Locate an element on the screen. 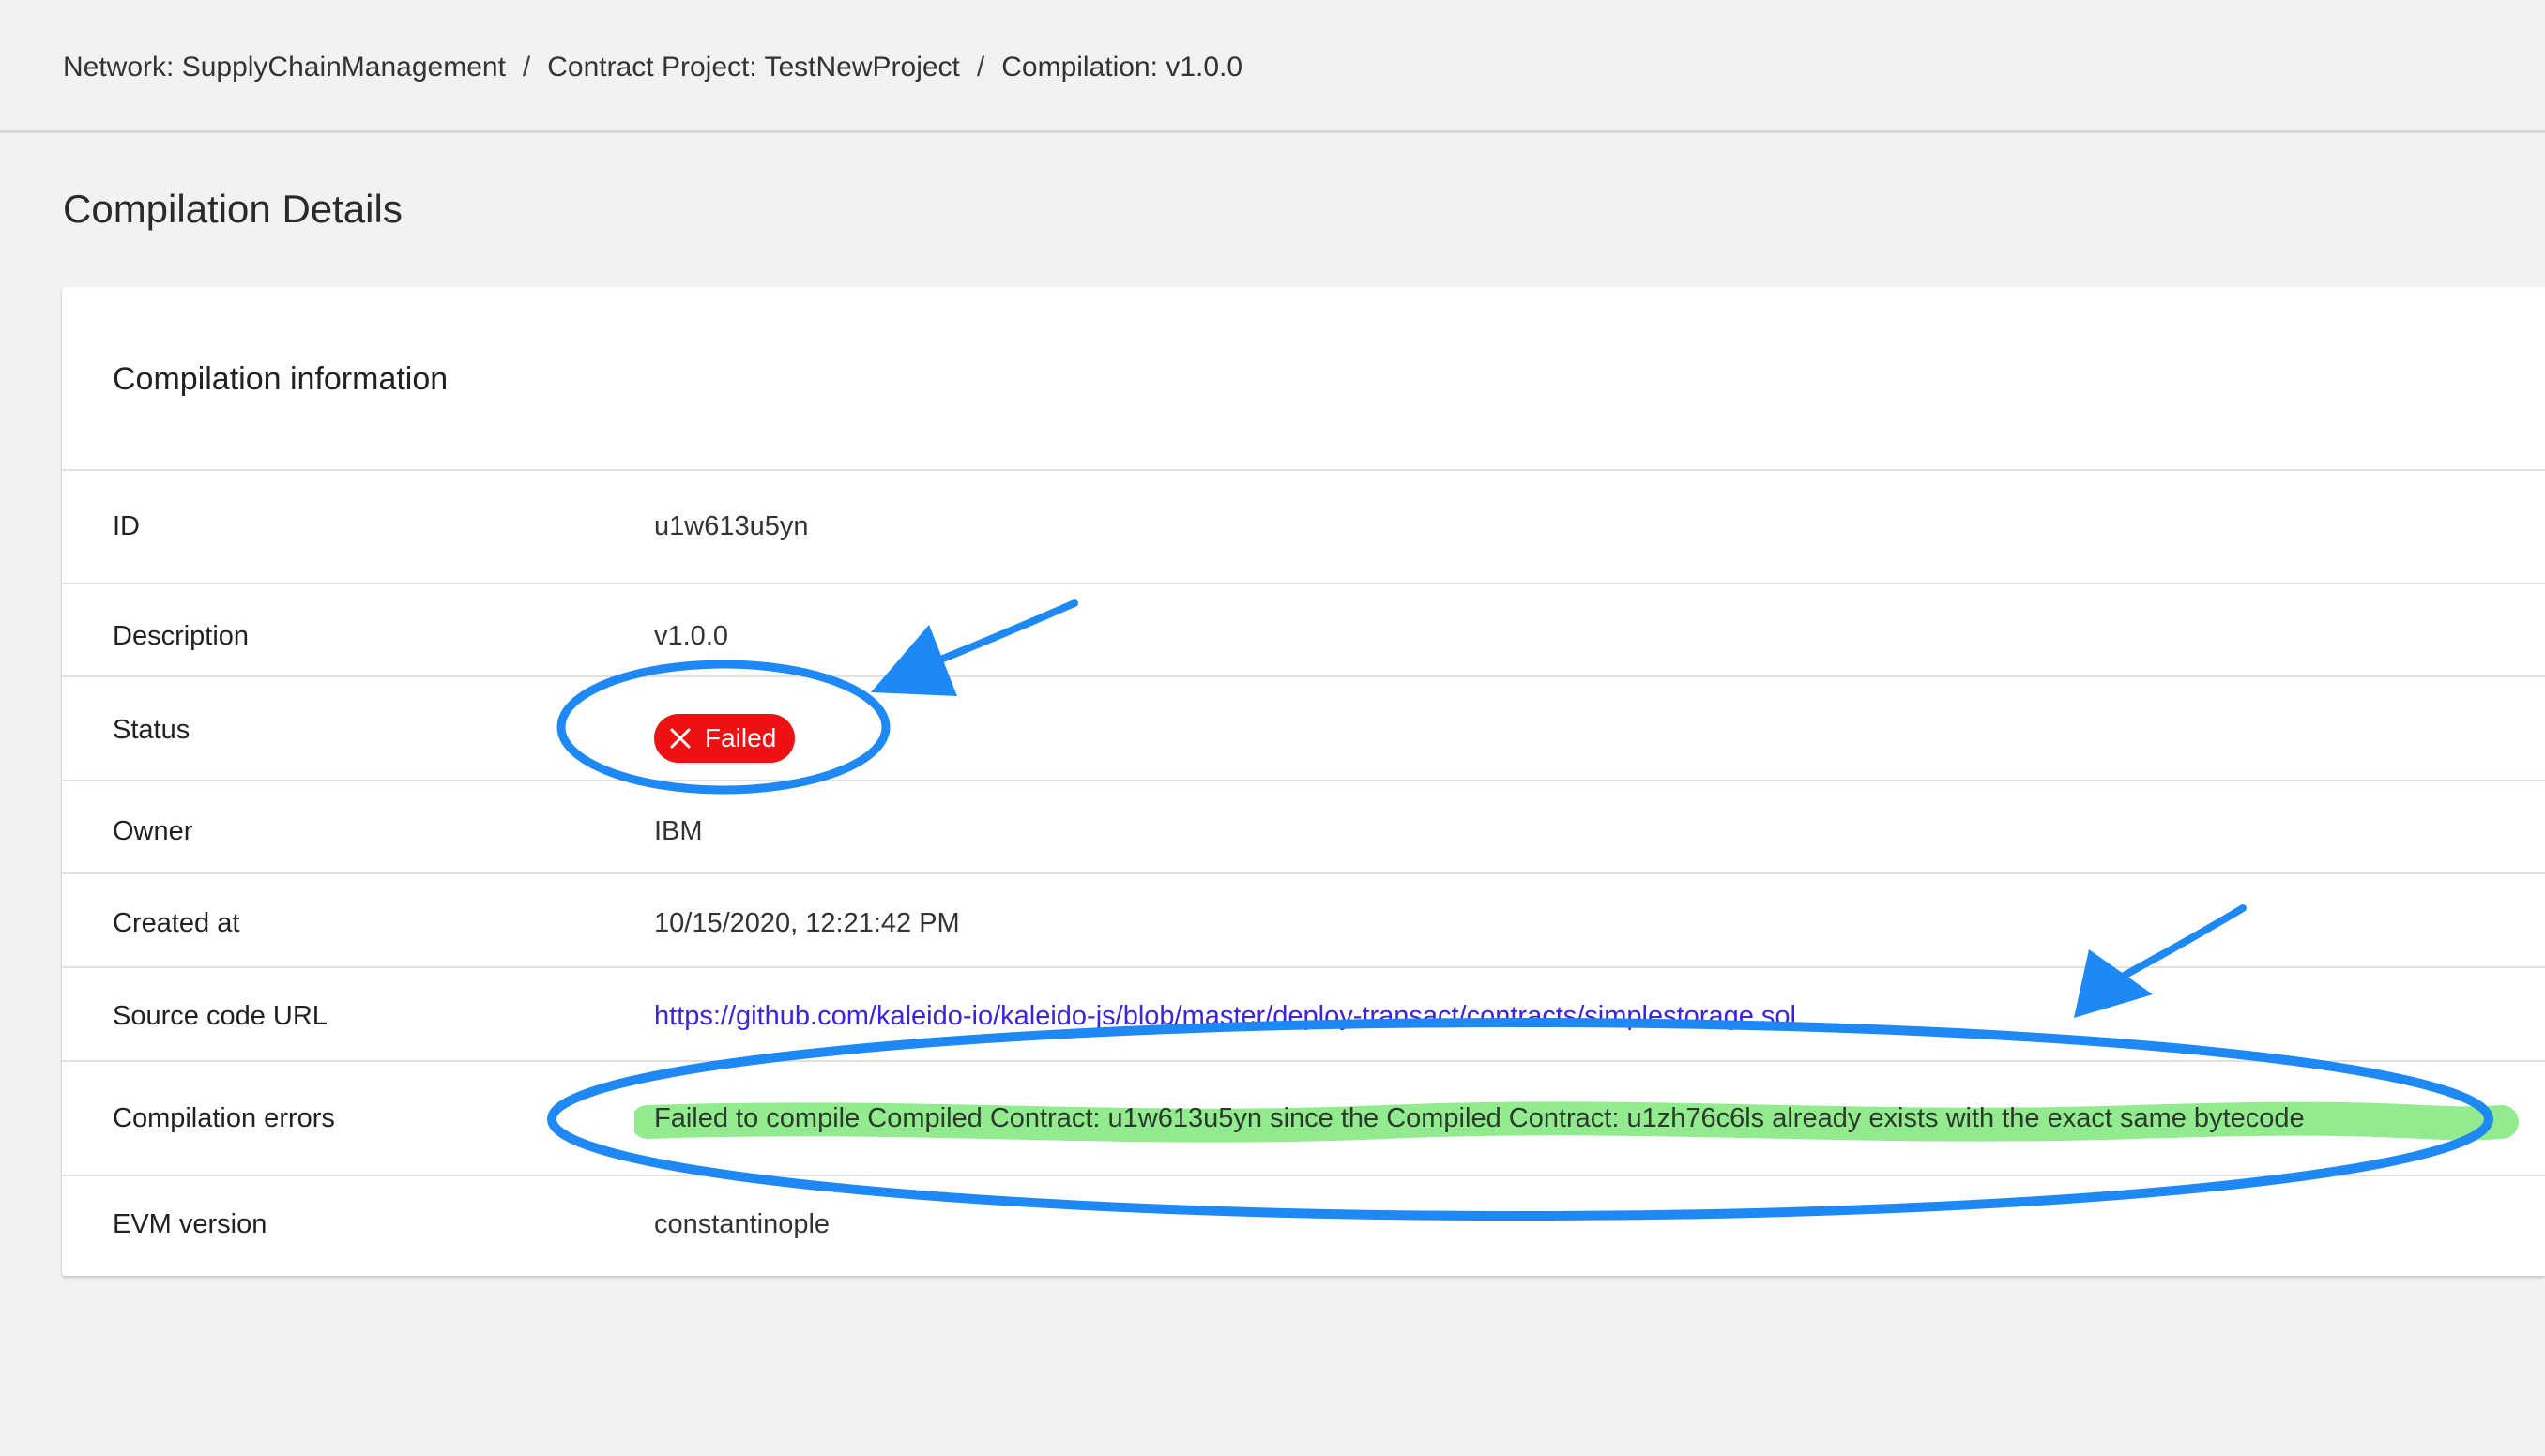 The height and width of the screenshot is (1456, 2545). status-badge: Failed is located at coordinates (725, 738).